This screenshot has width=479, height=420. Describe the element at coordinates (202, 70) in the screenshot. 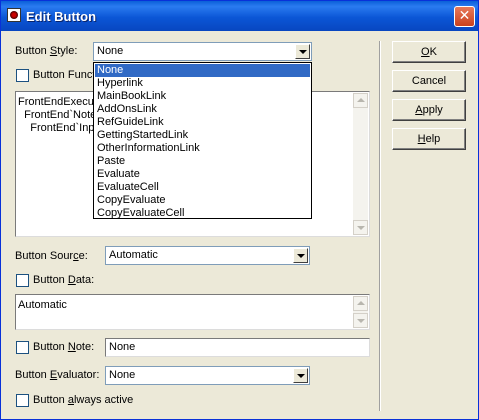

I see `dropdown-option: None` at that location.